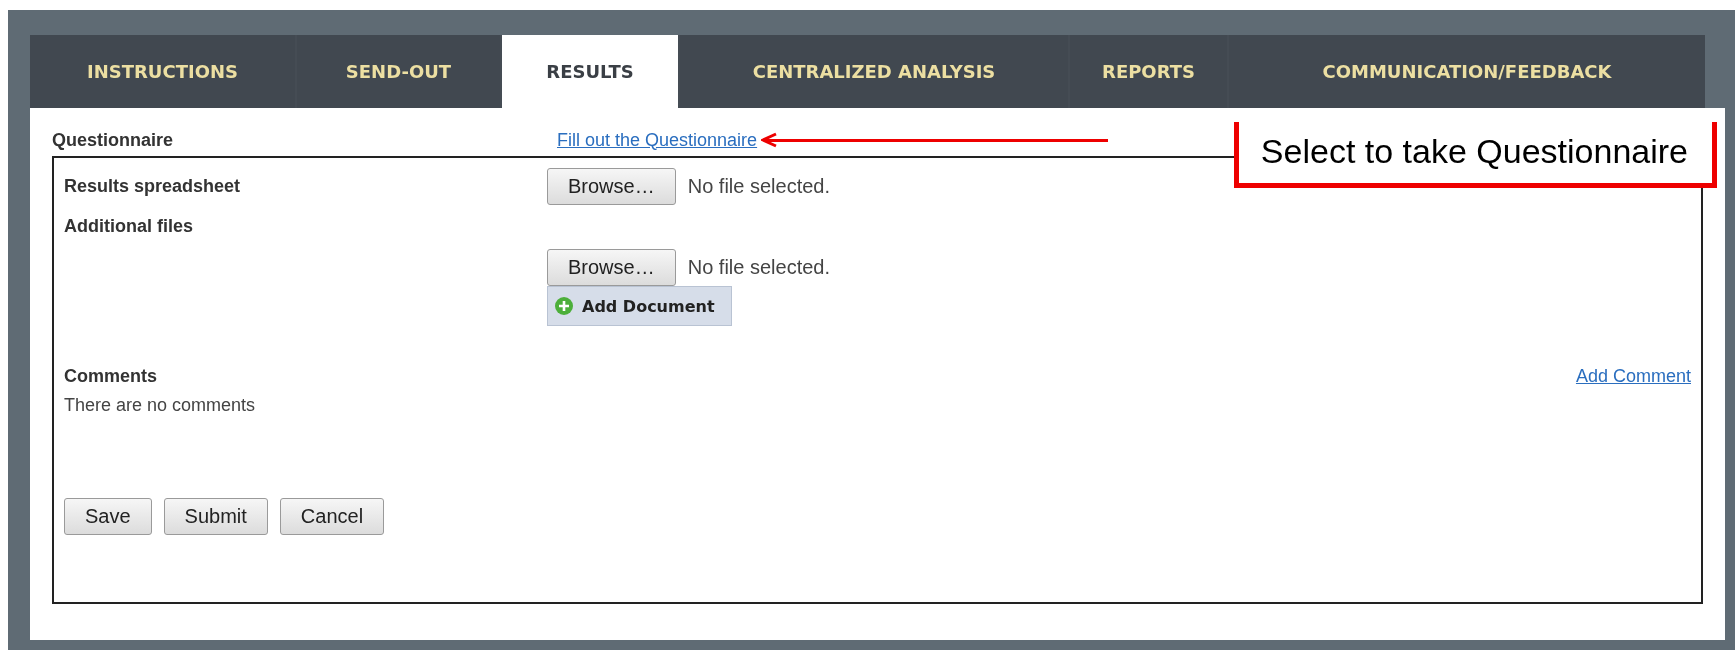 Image resolution: width=1735 pixels, height=662 pixels. What do you see at coordinates (113, 140) in the screenshot?
I see `field-label: Questionnaire` at bounding box center [113, 140].